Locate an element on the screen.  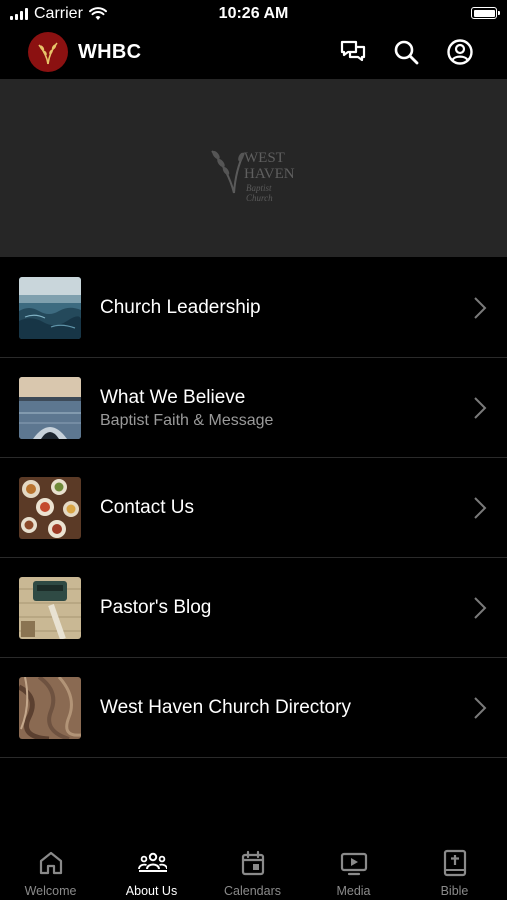
tab-label: Welcome is located at coordinates (50, 891).